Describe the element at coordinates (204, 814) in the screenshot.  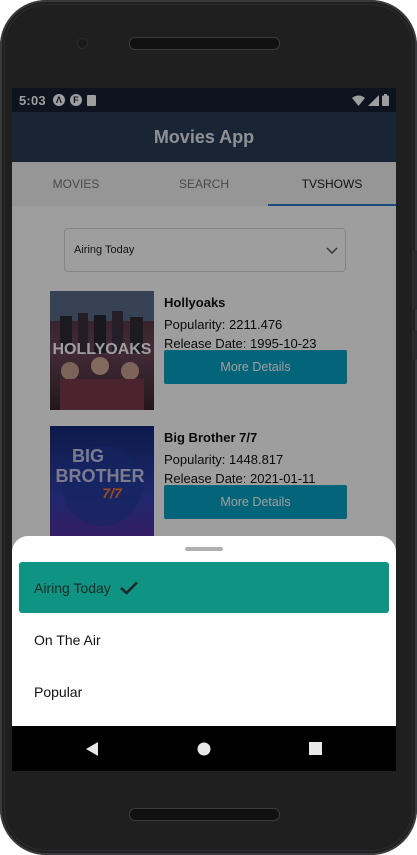
I see `bottom-speaker` at that location.